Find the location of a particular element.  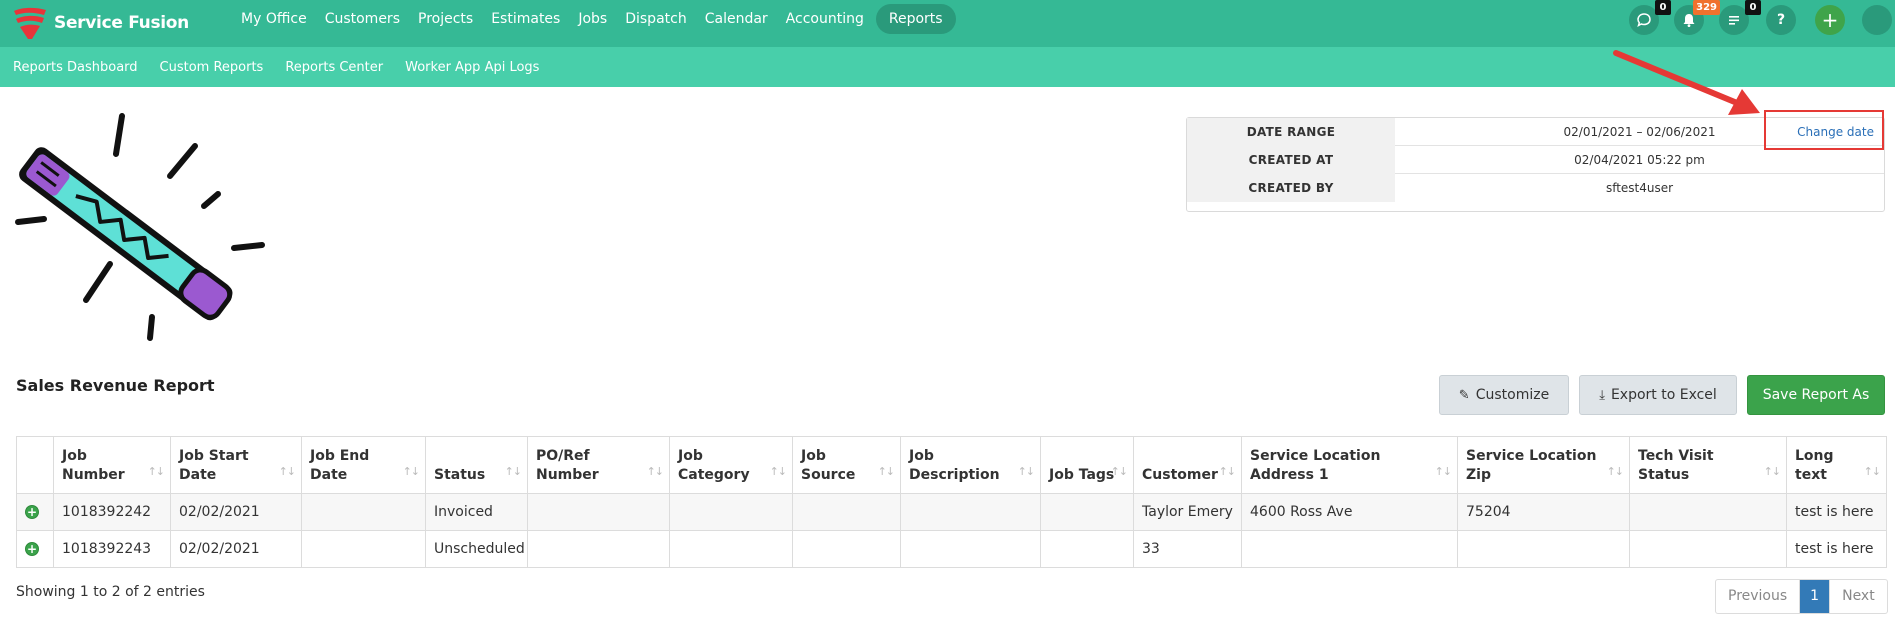

report-title: Sales Revenue Report is located at coordinates (115, 385).